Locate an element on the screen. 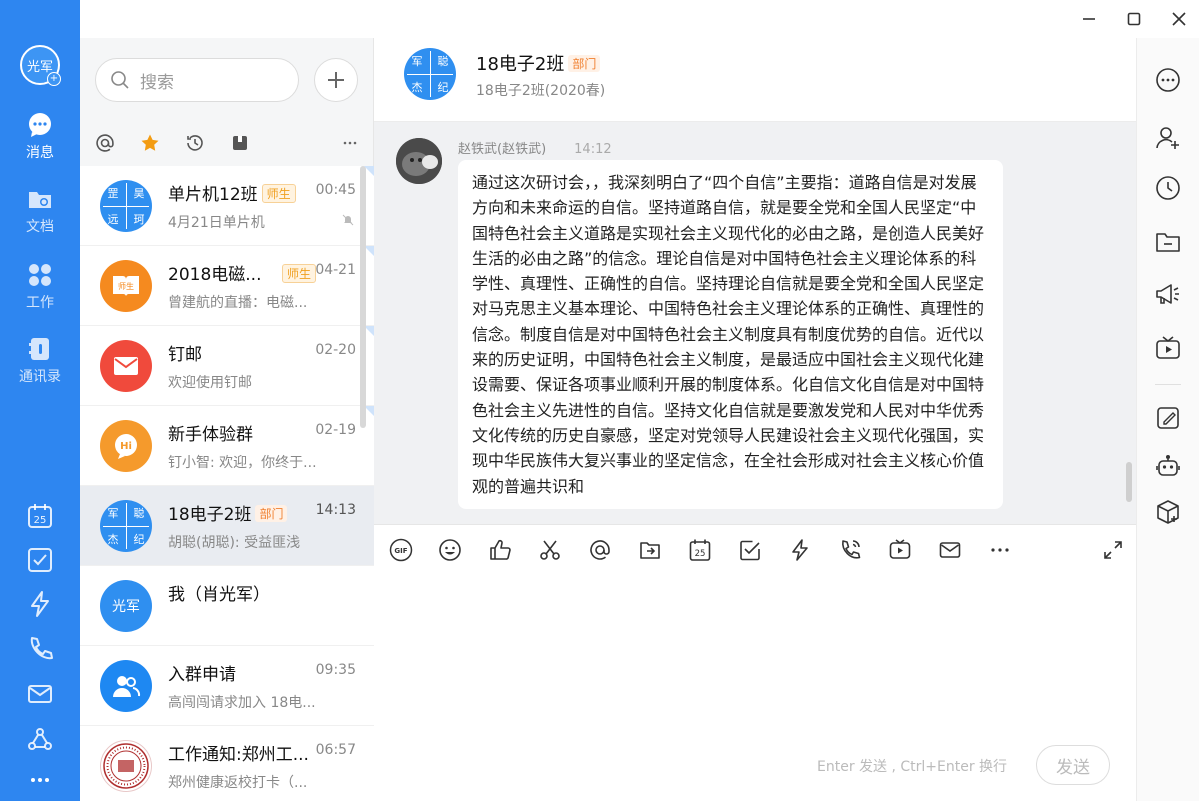 The width and height of the screenshot is (1199, 801). expand-composer-button is located at coordinates (1113, 550).